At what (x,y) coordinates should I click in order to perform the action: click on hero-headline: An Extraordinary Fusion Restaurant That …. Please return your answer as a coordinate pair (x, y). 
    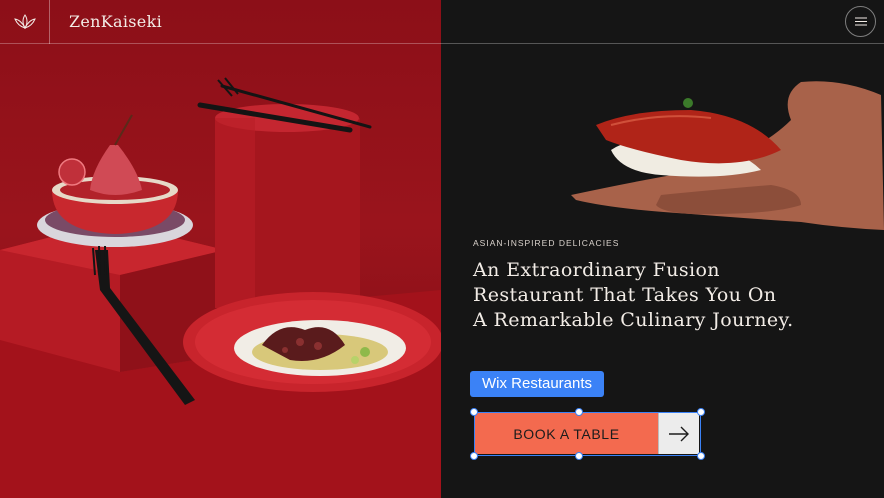
    Looking at the image, I should click on (673, 295).